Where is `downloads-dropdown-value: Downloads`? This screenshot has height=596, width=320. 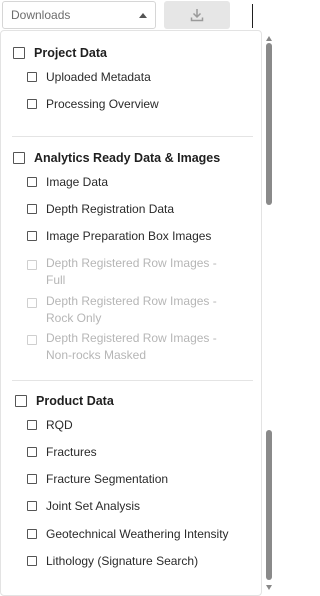 downloads-dropdown-value: Downloads is located at coordinates (41, 15).